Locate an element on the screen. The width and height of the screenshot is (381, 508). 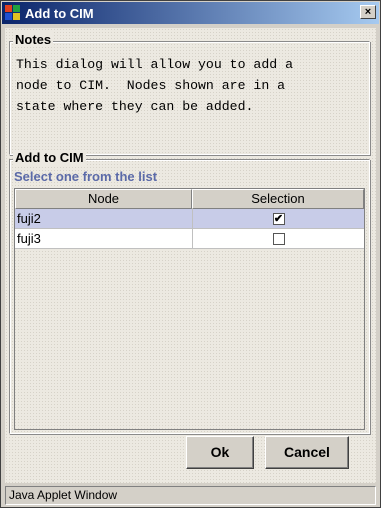
status-bar: Java Applet Window is located at coordinates (190, 495).